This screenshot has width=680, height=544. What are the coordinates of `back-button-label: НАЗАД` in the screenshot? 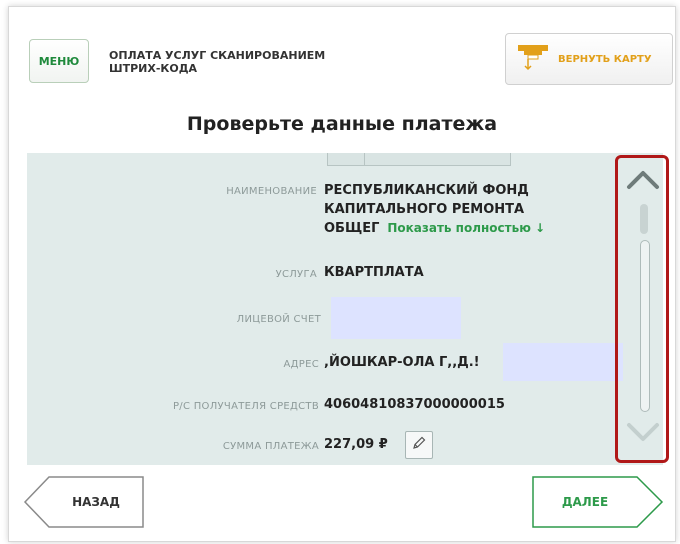 It's located at (96, 502).